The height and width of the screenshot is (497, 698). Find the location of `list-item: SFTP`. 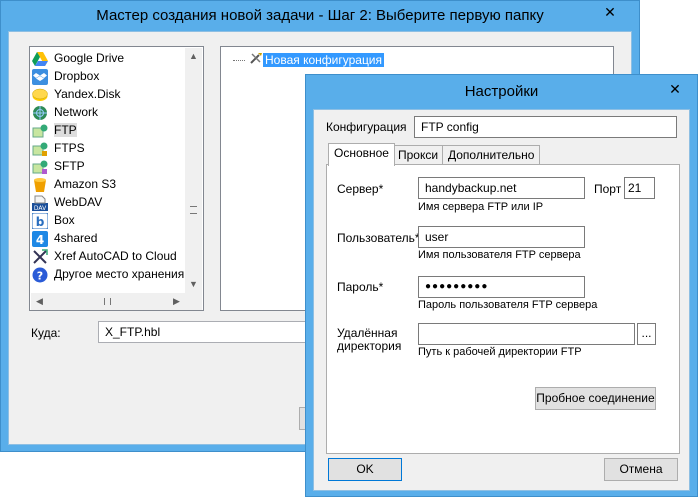

list-item: SFTP is located at coordinates (58, 166).